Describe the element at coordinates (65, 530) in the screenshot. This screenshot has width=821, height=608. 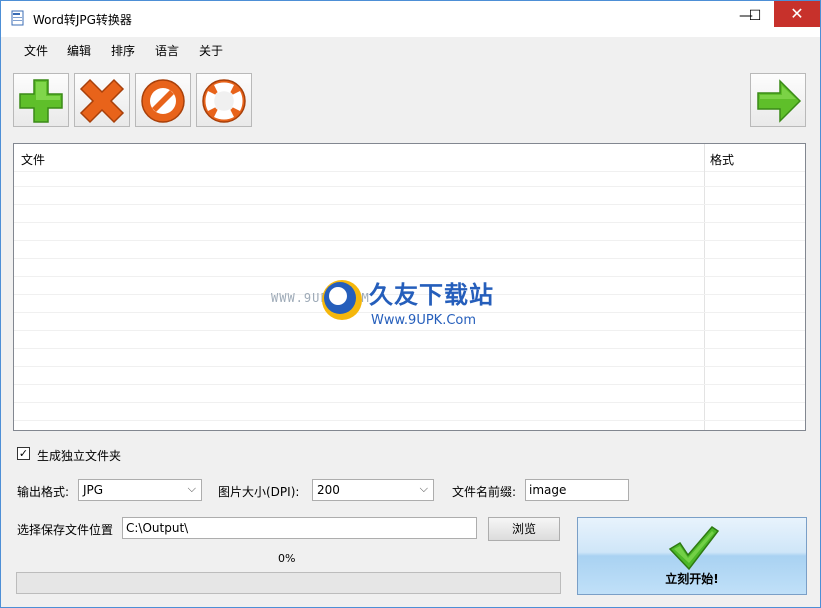
I see `save-location-label: 选择保存文件位置` at that location.